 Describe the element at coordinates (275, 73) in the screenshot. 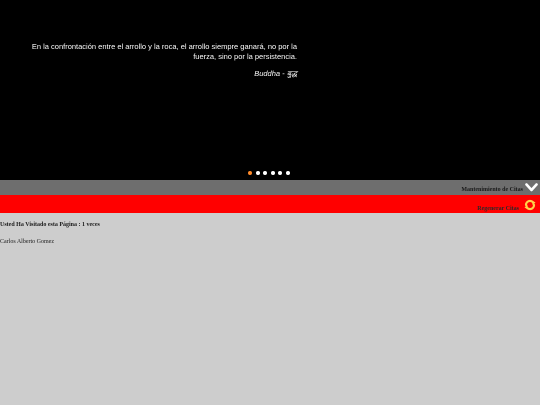

I see `quote-author: Buddha - बुद्ध` at that location.